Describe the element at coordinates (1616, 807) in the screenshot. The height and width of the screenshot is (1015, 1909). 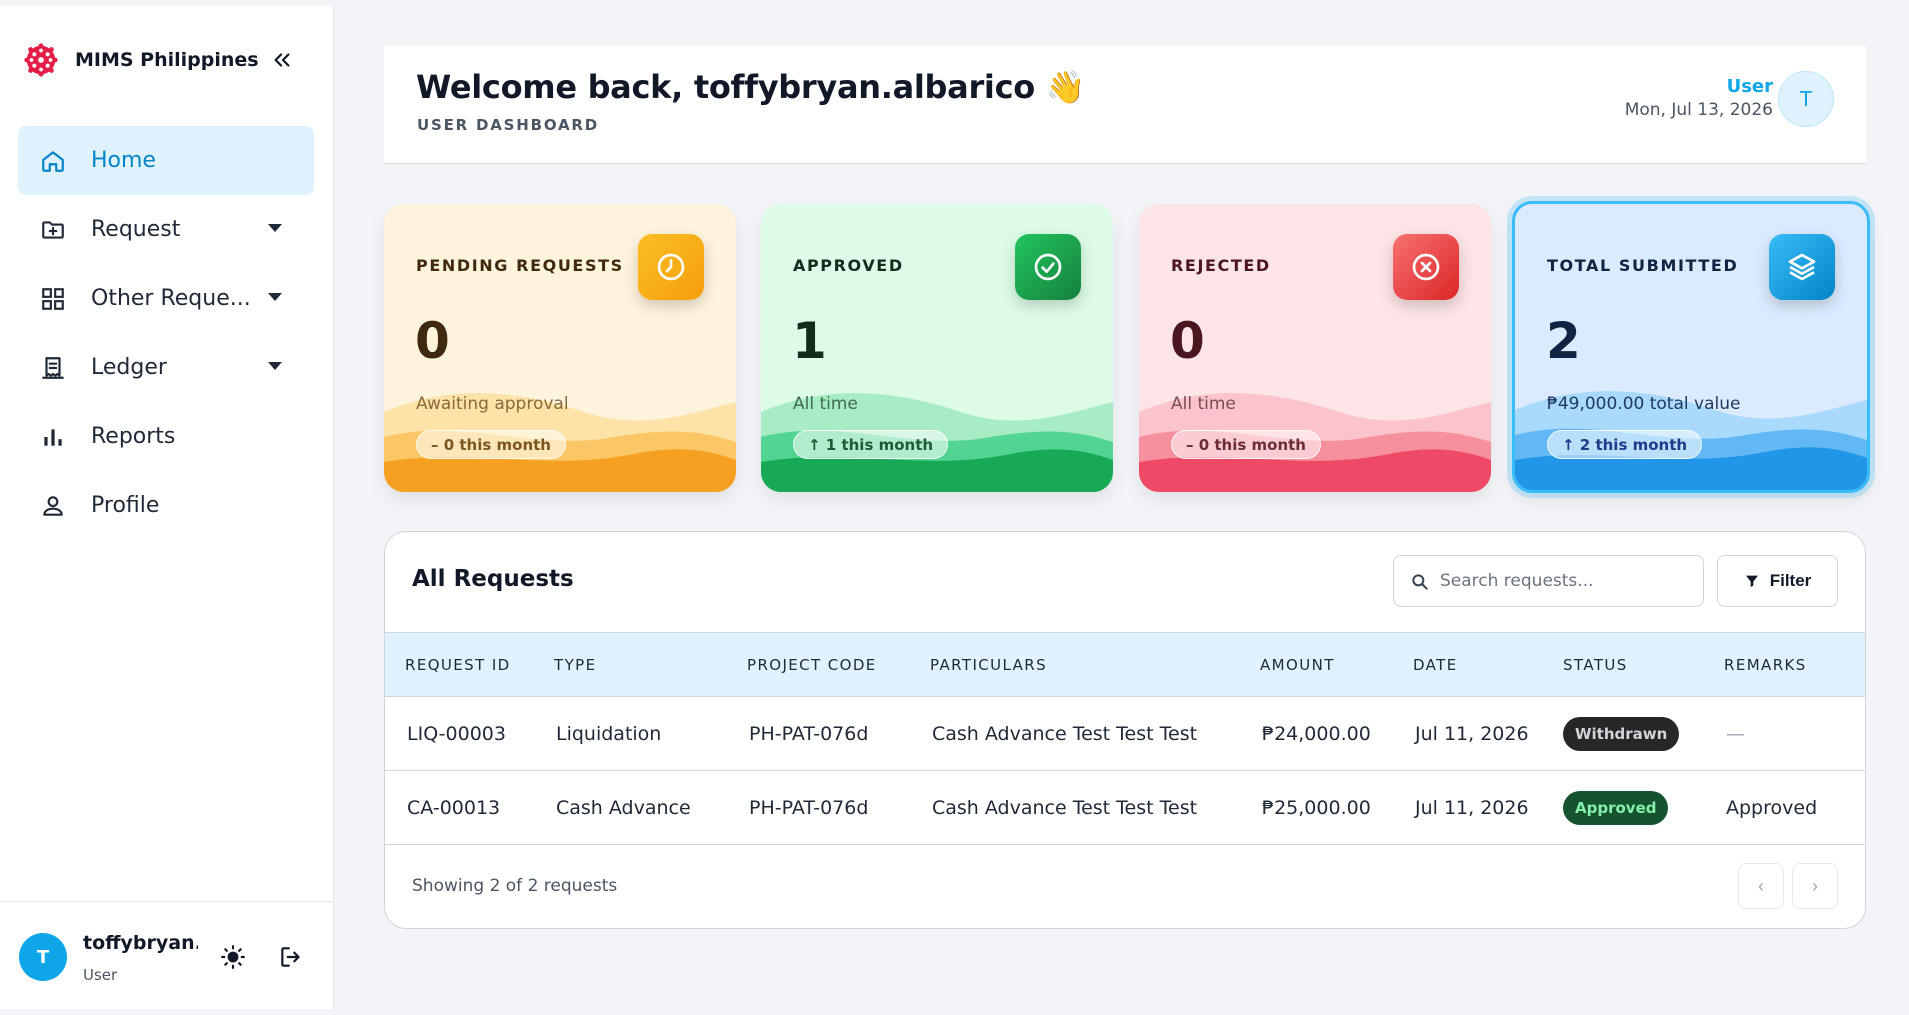
I see `status-badge: Approved` at that location.